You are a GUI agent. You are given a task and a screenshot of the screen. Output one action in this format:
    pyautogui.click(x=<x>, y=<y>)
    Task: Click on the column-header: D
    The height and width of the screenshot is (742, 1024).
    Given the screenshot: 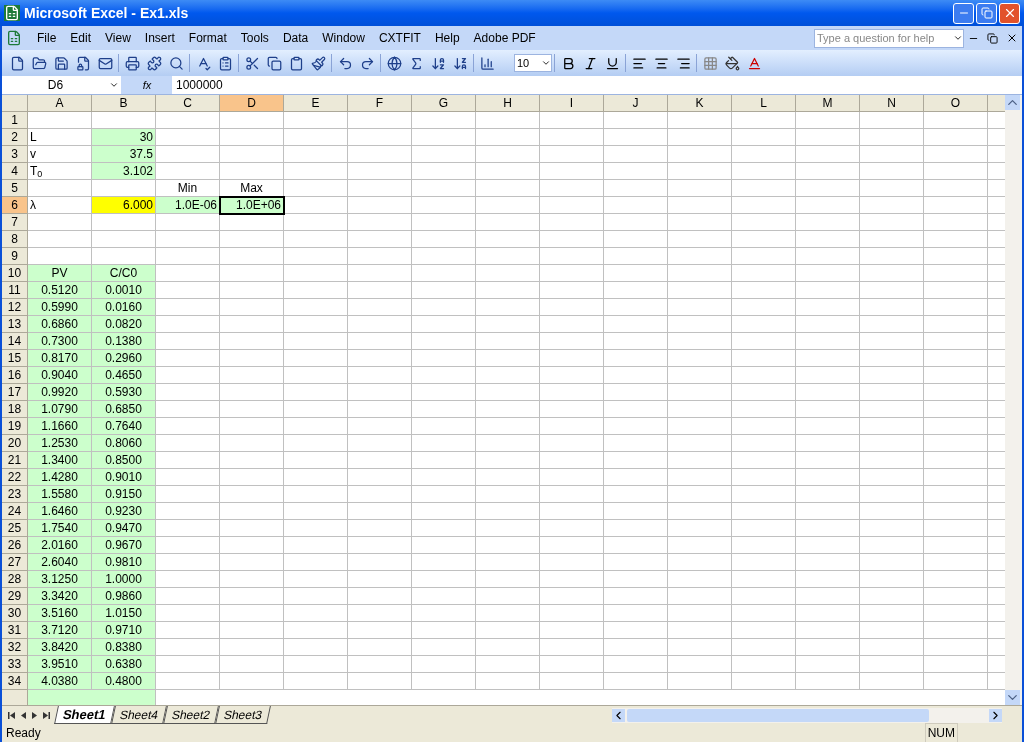 What is the action you would take?
    pyautogui.click(x=252, y=103)
    